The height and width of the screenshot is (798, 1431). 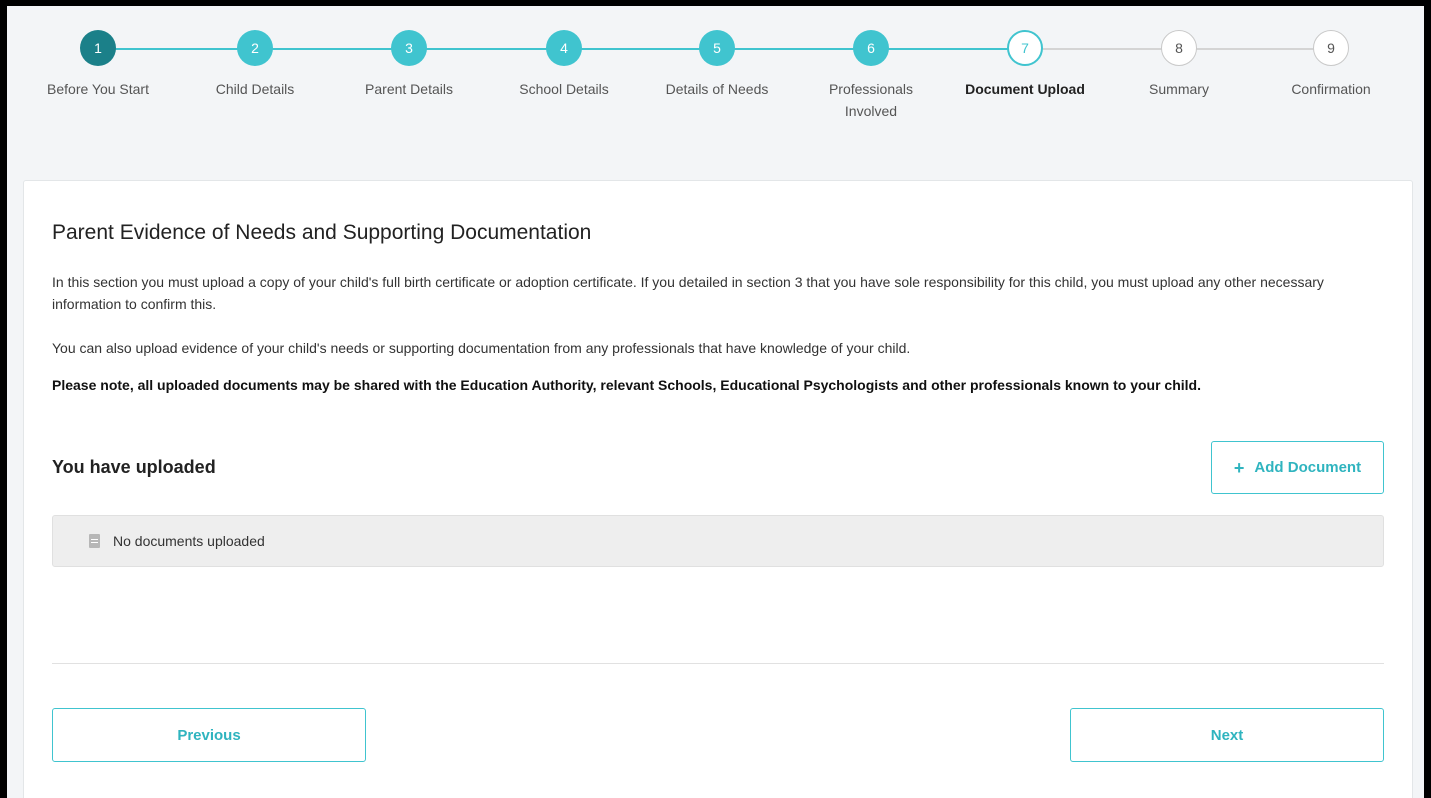 What do you see at coordinates (255, 48) in the screenshot?
I see `step-2-number: 2` at bounding box center [255, 48].